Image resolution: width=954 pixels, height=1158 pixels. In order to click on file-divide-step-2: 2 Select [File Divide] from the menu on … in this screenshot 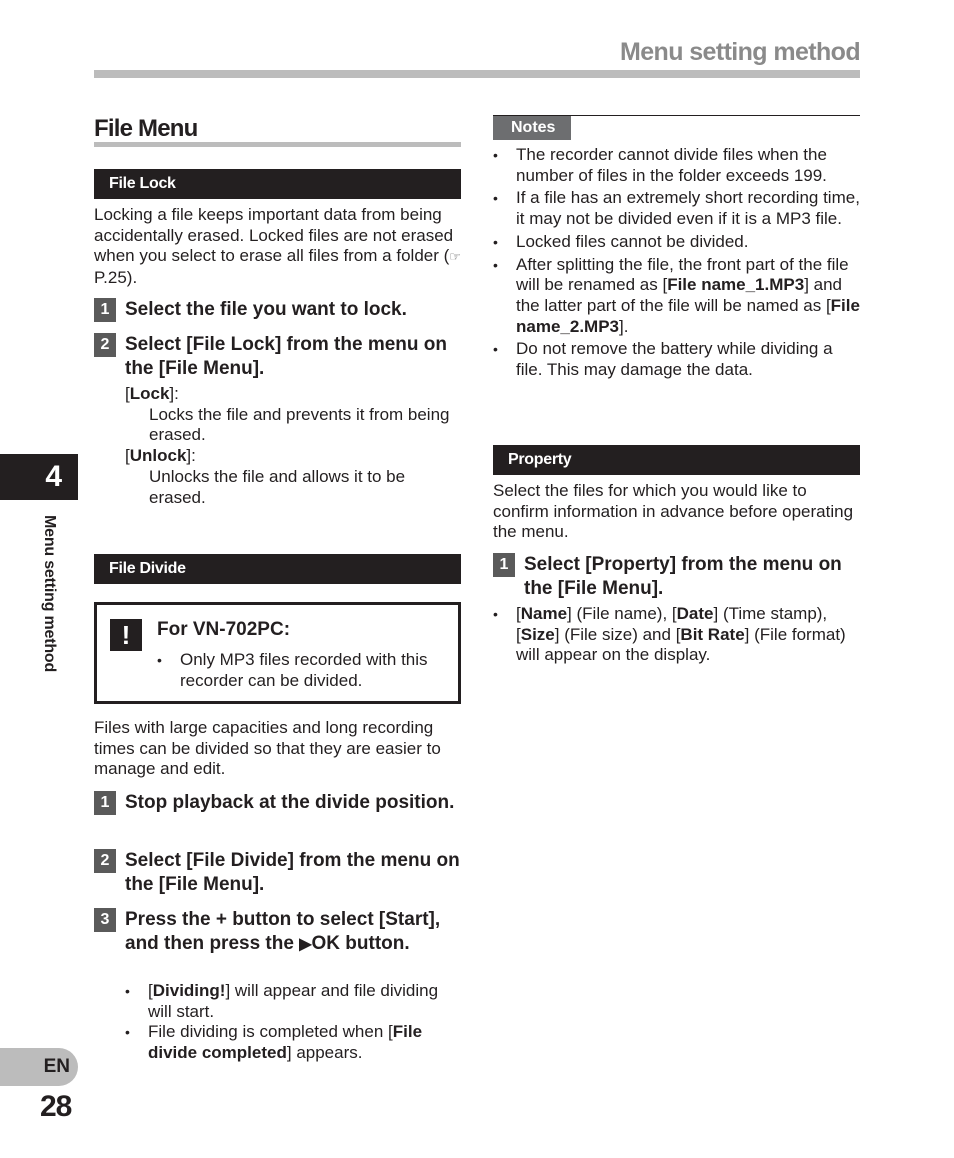, I will do `click(277, 873)`.